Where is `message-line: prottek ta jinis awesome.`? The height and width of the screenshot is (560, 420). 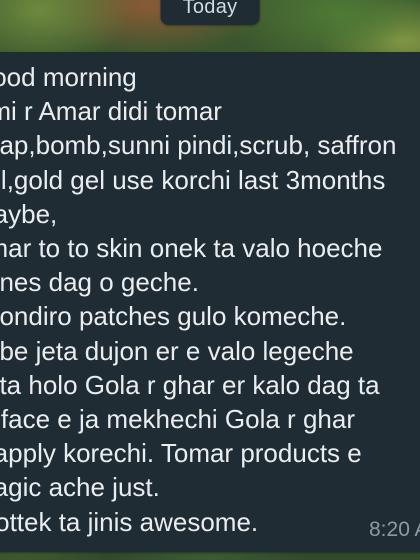
message-line: prottek ta jinis awesome. is located at coordinates (129, 521).